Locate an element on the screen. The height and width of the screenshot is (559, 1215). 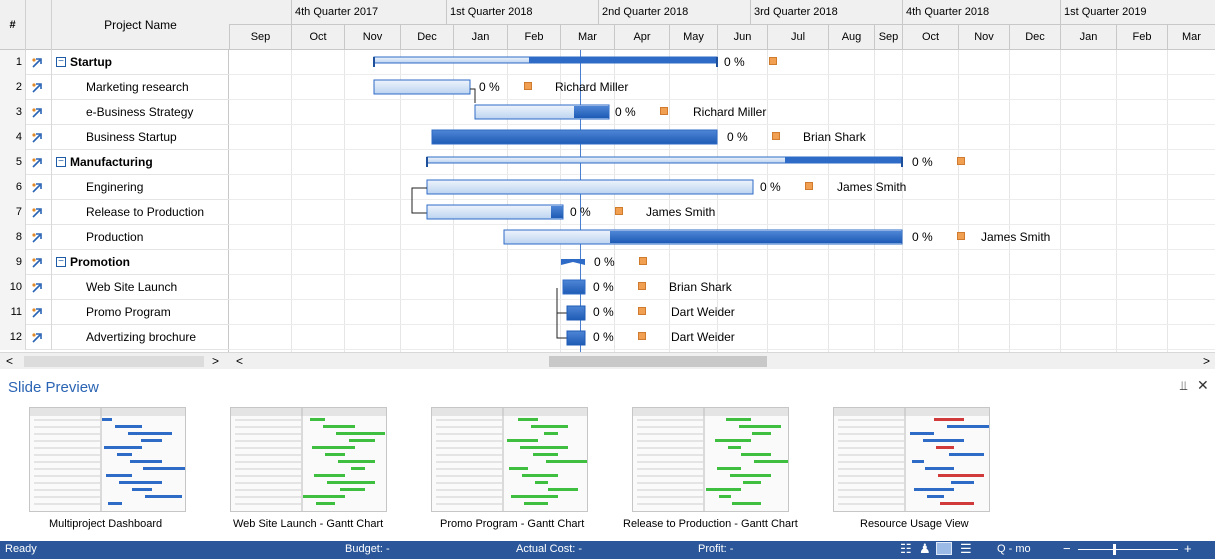
split-view-icon is located at coordinates (944, 548).